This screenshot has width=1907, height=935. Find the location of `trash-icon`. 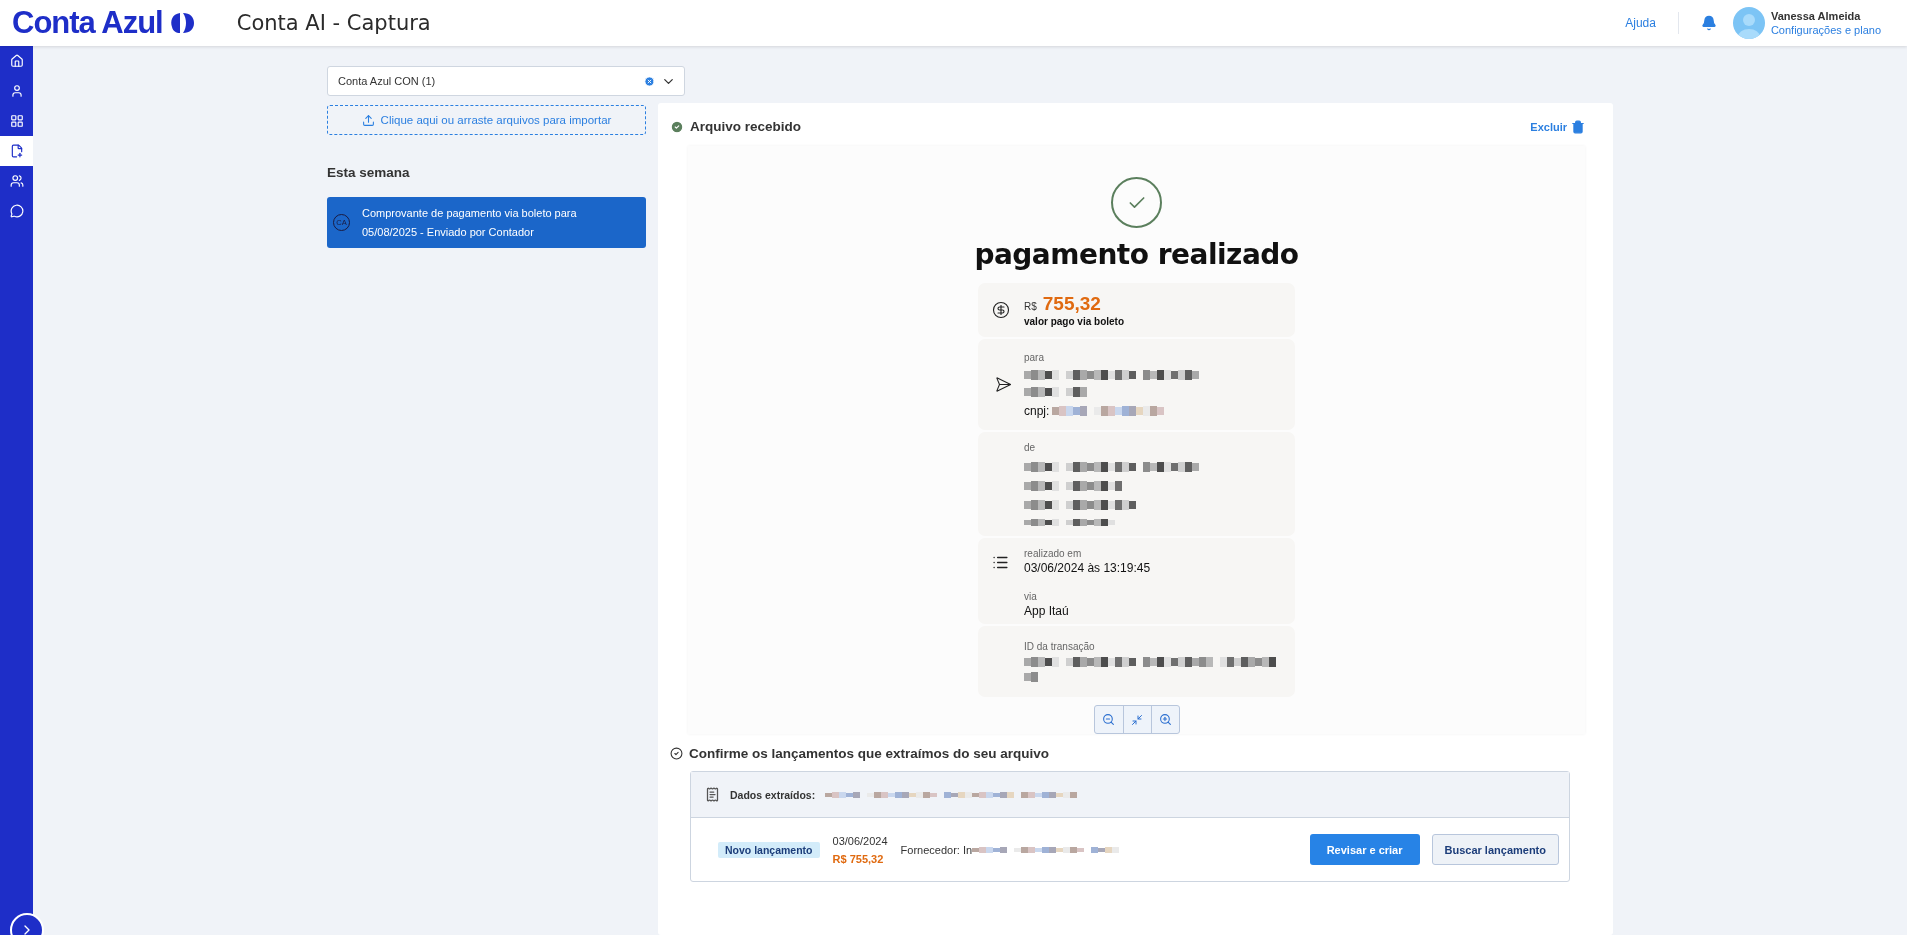

trash-icon is located at coordinates (1578, 126).